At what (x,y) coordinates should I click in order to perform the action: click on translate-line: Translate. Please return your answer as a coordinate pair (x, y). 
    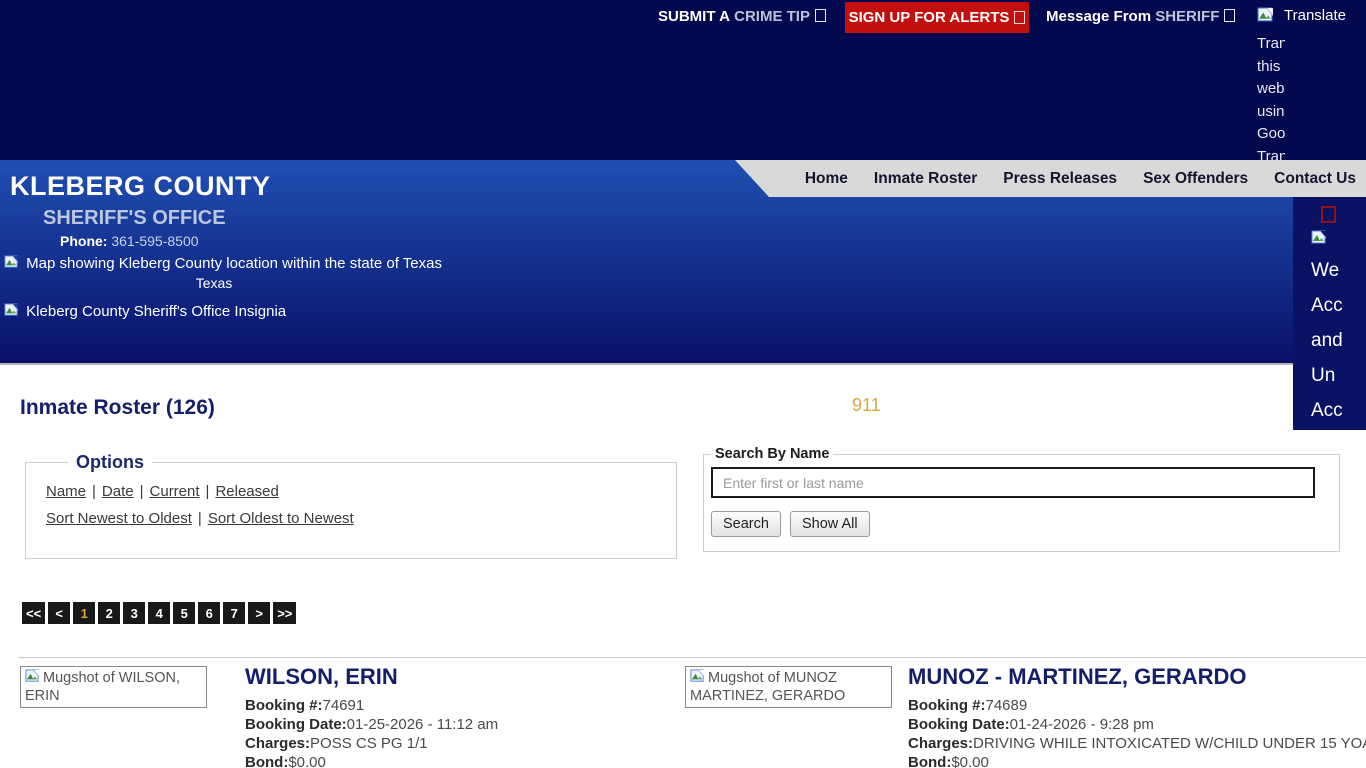
    Looking at the image, I should click on (1271, 43).